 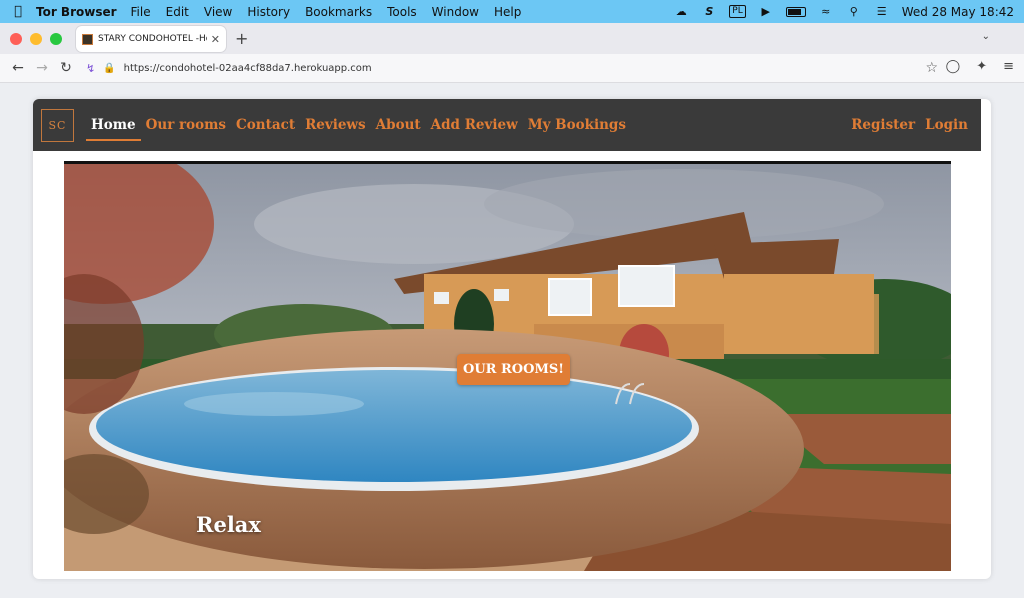 What do you see at coordinates (795, 11) in the screenshot?
I see `battery-icon` at bounding box center [795, 11].